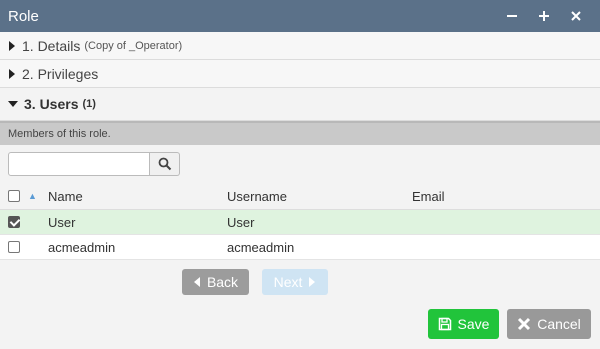 This screenshot has height=349, width=600. What do you see at coordinates (300, 46) in the screenshot?
I see `section-details: 1. Details (Copy of _Operator)` at bounding box center [300, 46].